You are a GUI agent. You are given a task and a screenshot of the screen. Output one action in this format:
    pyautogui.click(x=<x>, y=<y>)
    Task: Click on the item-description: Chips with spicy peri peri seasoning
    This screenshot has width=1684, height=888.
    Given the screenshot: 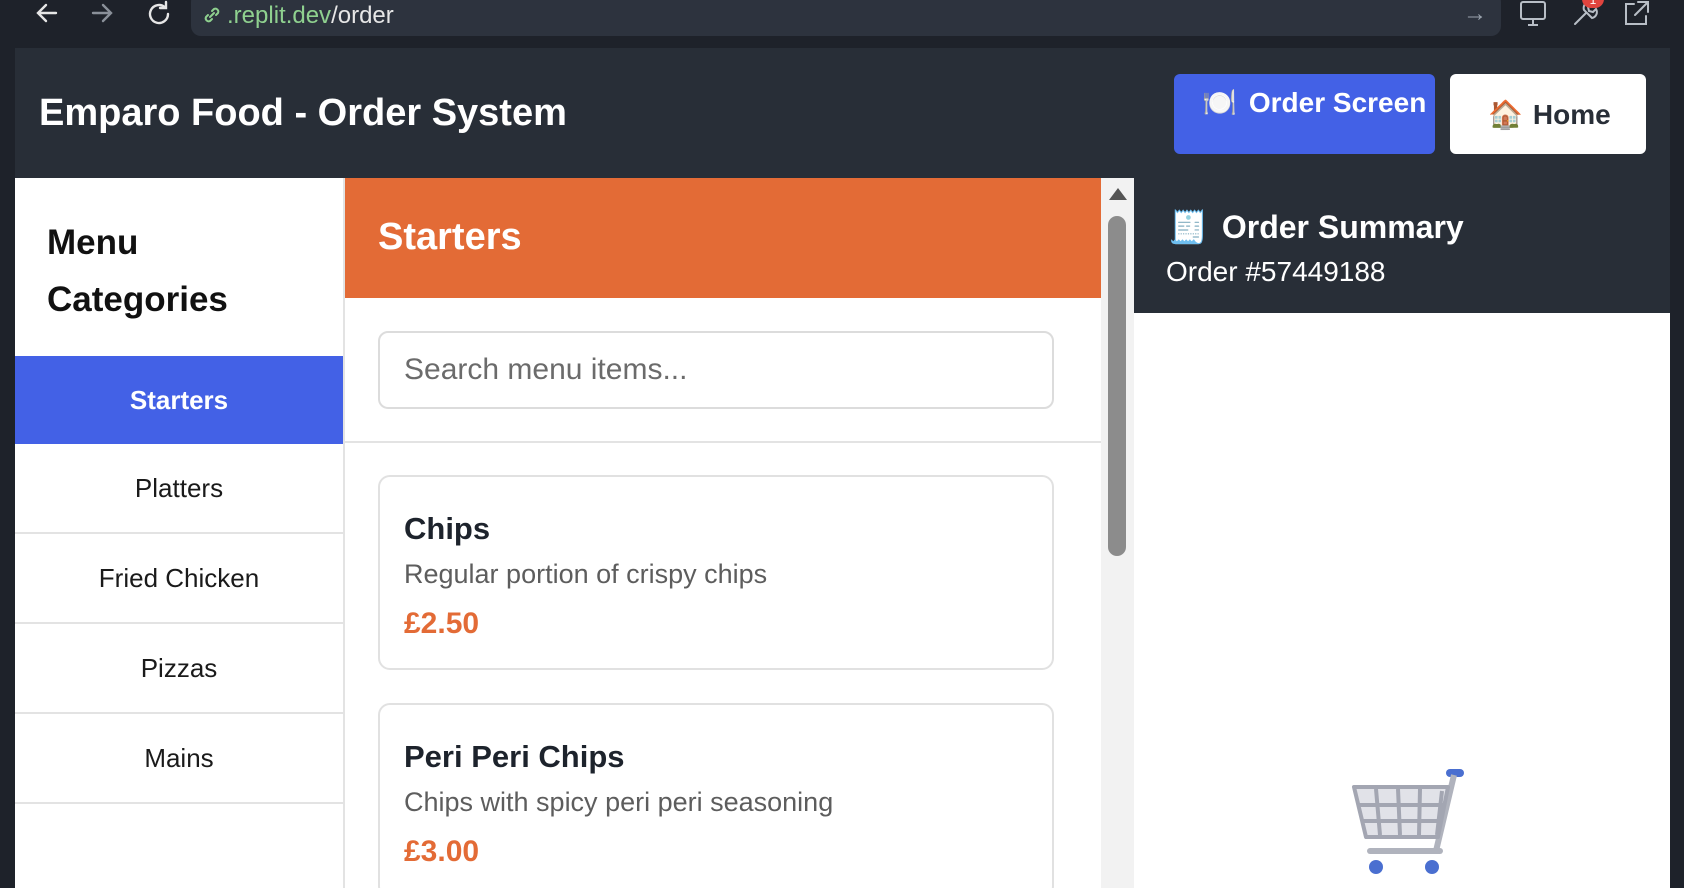 What is the action you would take?
    pyautogui.click(x=619, y=802)
    